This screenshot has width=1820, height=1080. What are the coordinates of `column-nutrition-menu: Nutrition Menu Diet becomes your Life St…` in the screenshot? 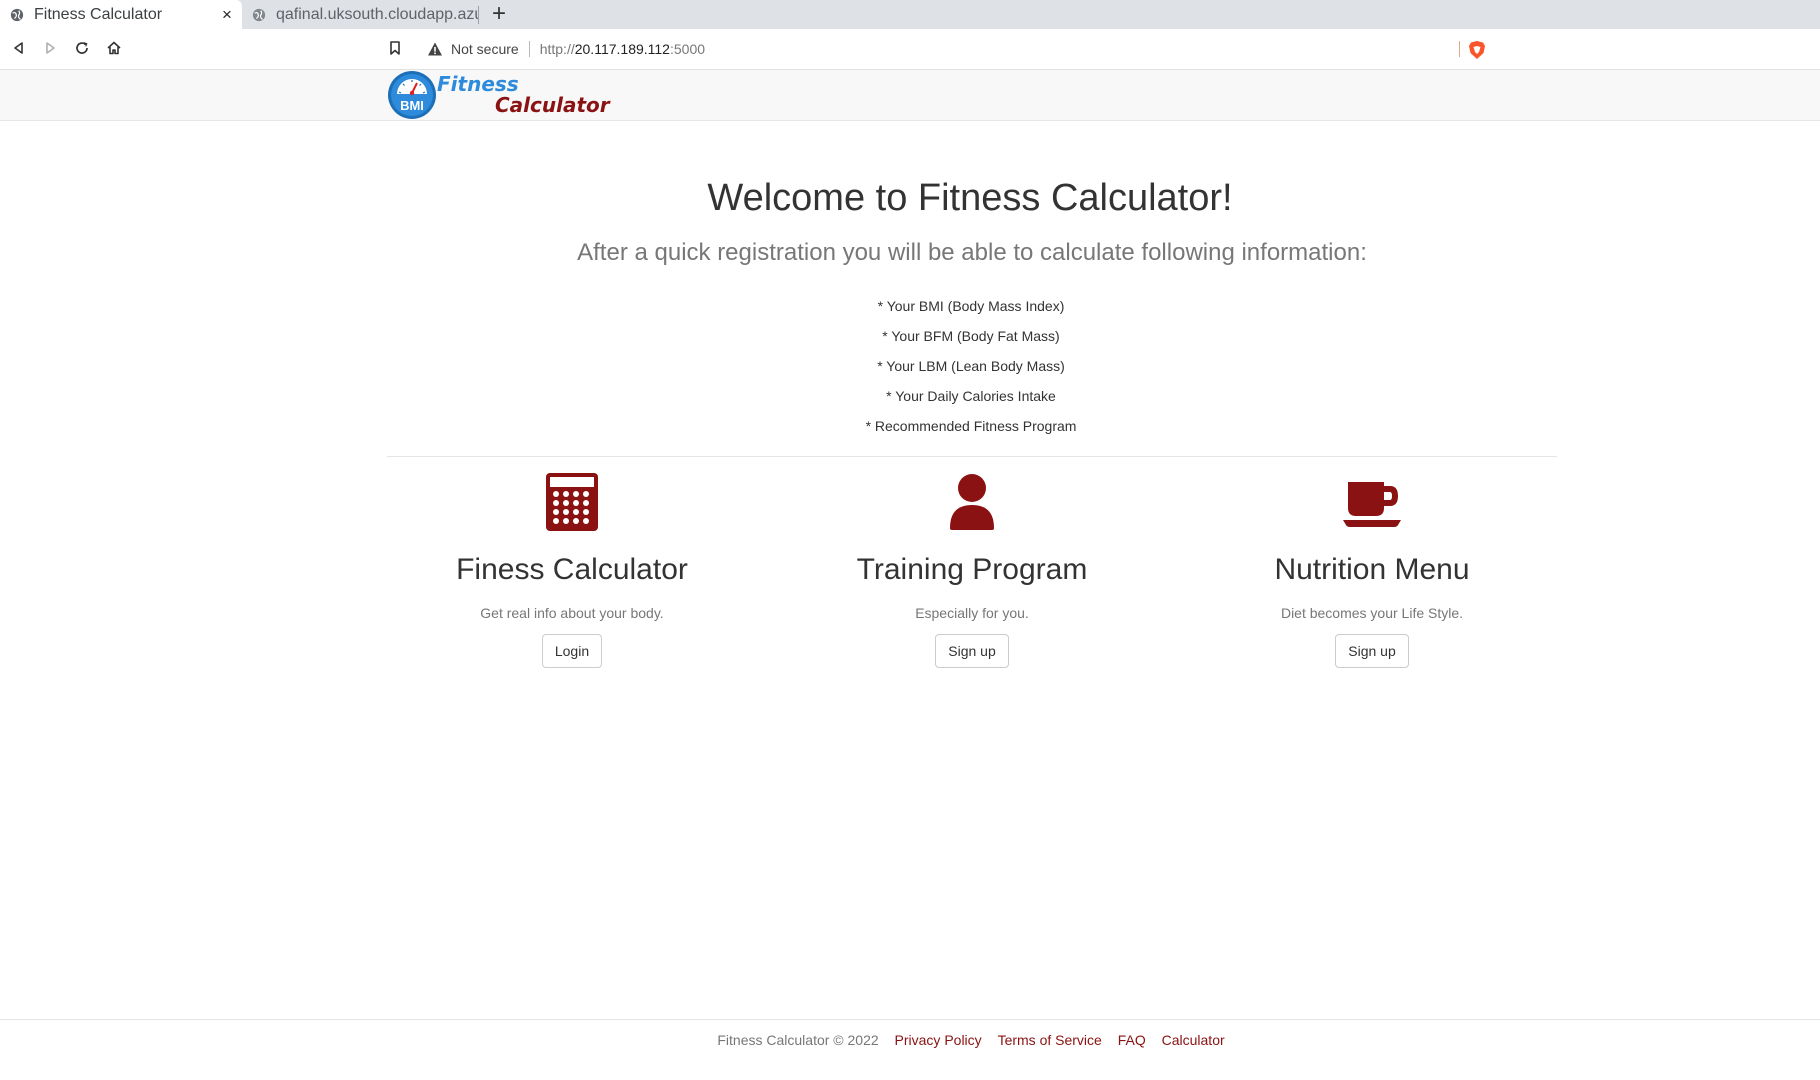 It's located at (1372, 569).